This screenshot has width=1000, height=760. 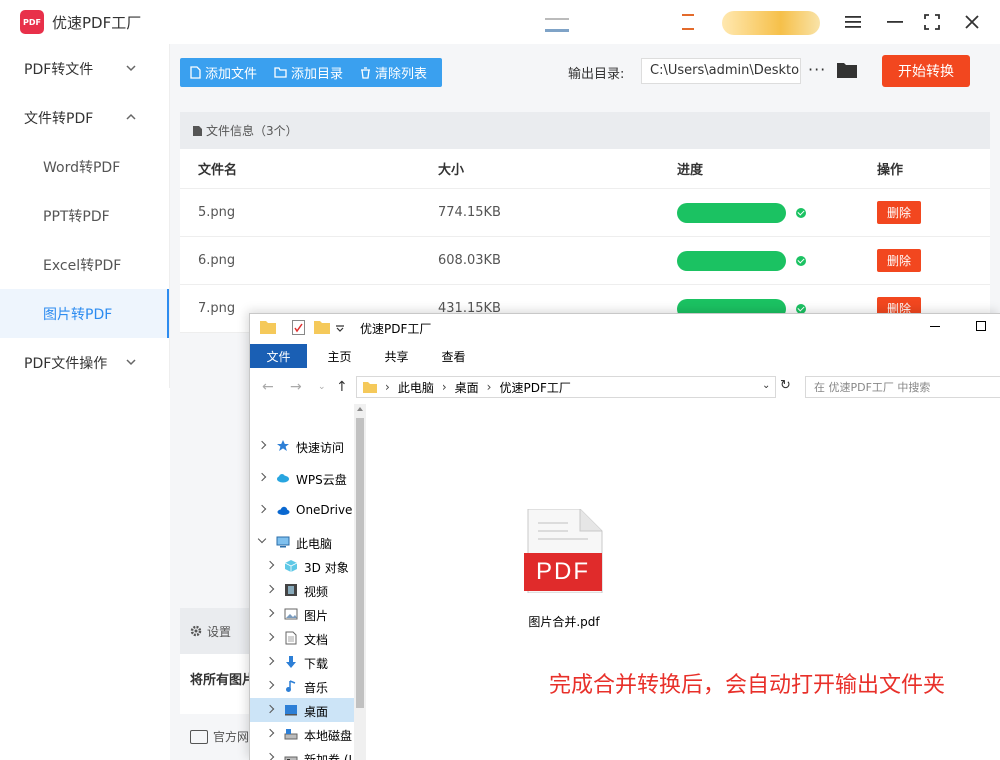 What do you see at coordinates (340, 328) in the screenshot?
I see `dropdown-icon` at bounding box center [340, 328].